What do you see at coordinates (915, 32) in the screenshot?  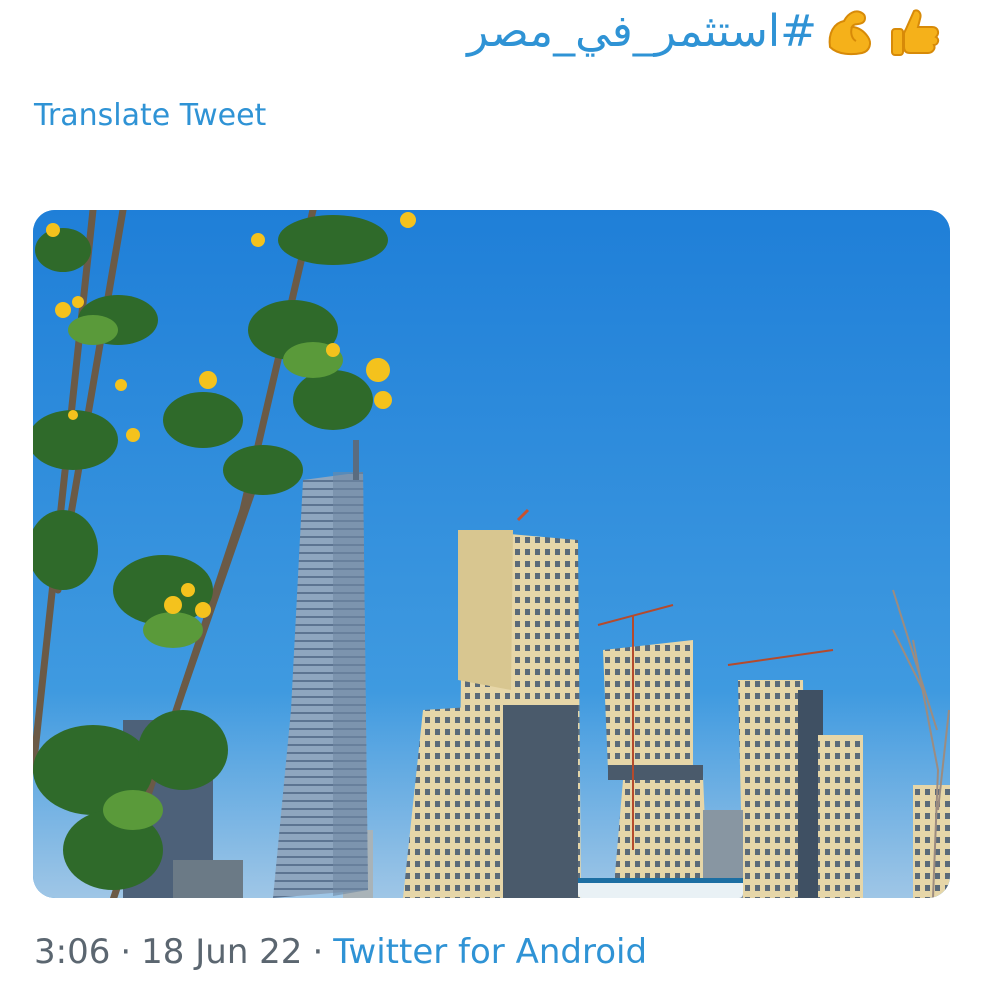 I see `thumbs-up-icon` at bounding box center [915, 32].